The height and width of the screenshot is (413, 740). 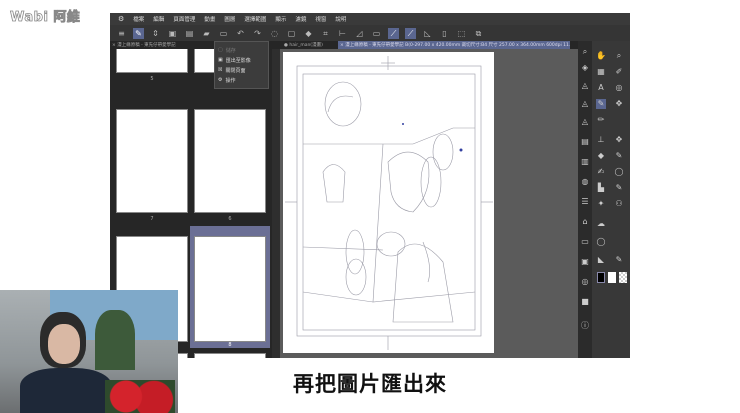 I want to click on figure-icon: ⚇, so click(x=619, y=204).